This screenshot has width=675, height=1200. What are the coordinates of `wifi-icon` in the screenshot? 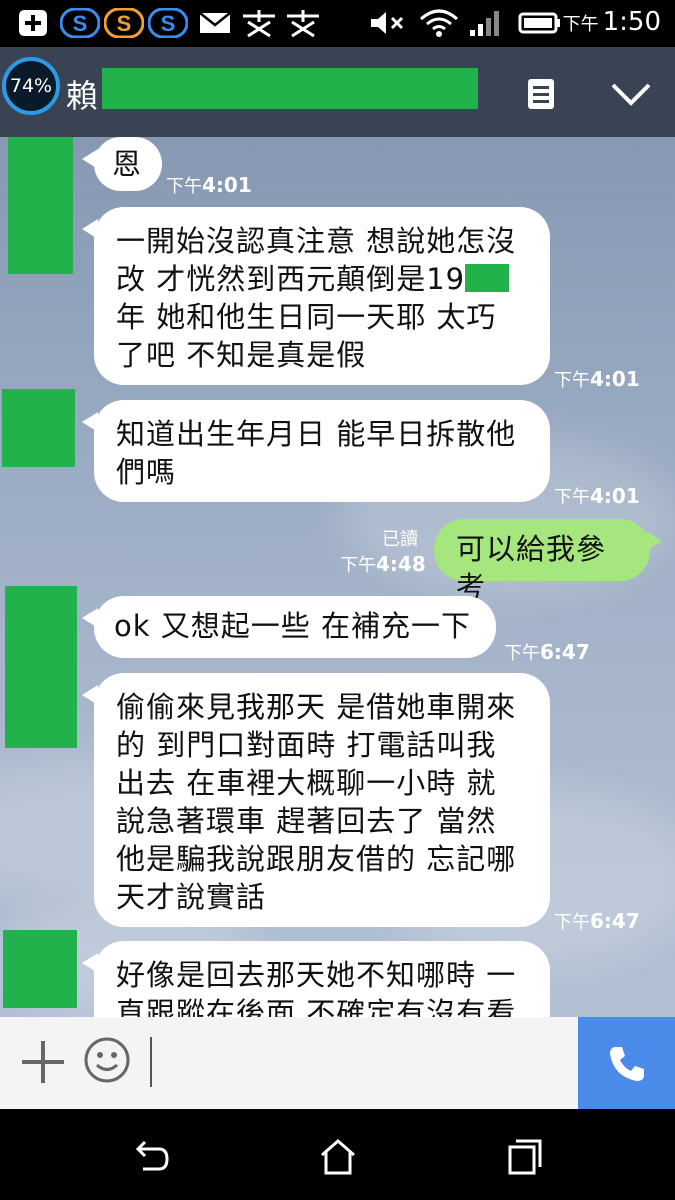 It's located at (439, 23).